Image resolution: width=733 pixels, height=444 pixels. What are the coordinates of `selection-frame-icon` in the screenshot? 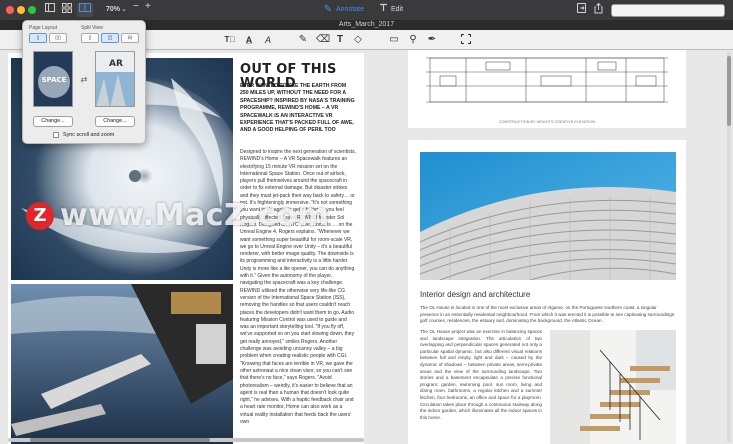 It's located at (466, 40).